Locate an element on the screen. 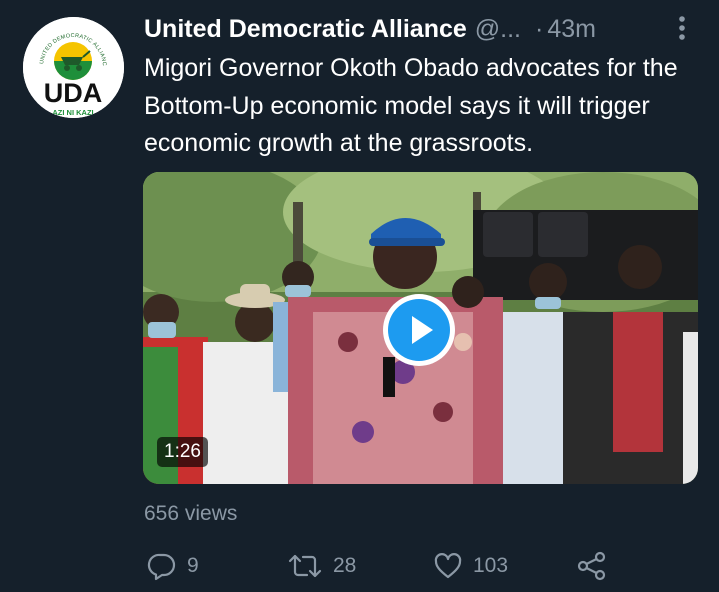 This screenshot has height=592, width=719. author-name: United Democratic Alliance is located at coordinates (305, 29).